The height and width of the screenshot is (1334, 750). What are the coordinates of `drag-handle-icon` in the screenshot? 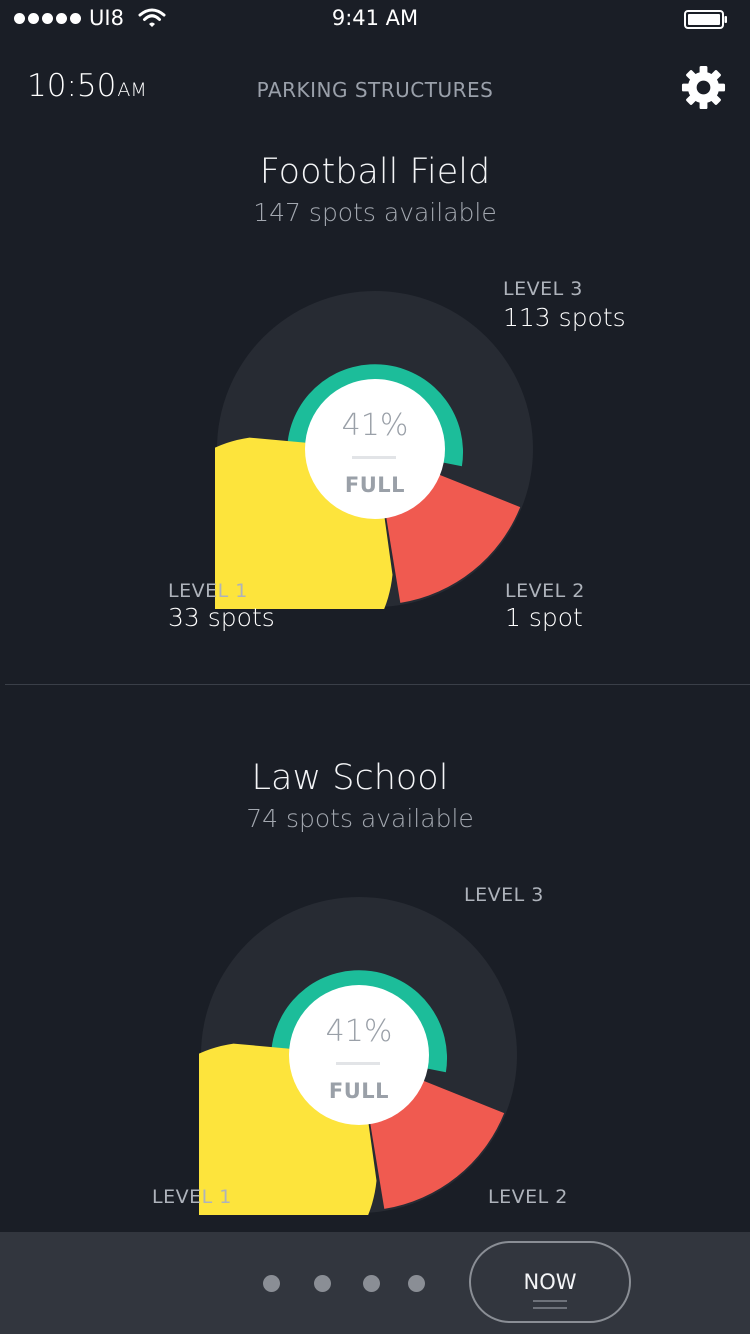 It's located at (550, 1304).